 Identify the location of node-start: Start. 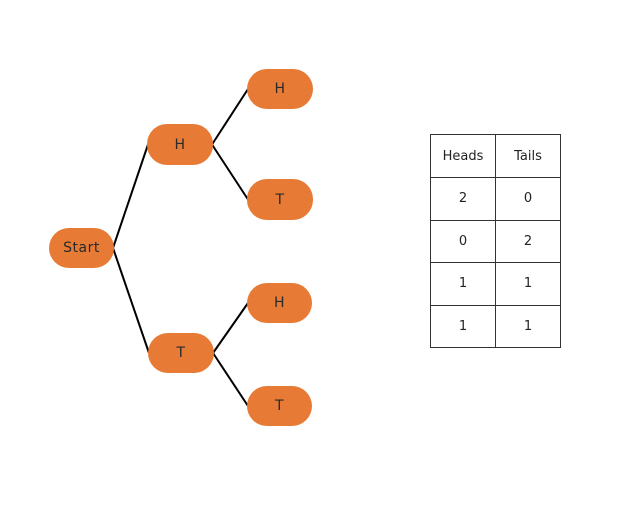
(81, 248).